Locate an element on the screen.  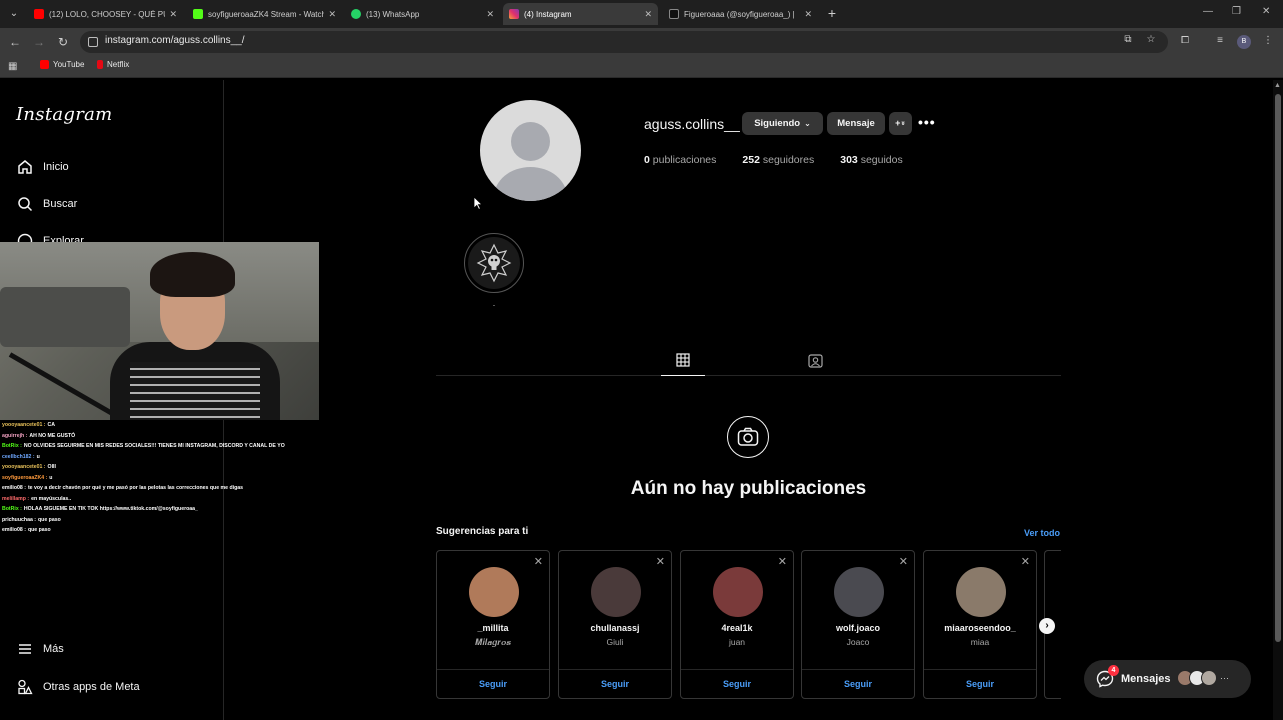
card-divider is located at coordinates (493, 669).